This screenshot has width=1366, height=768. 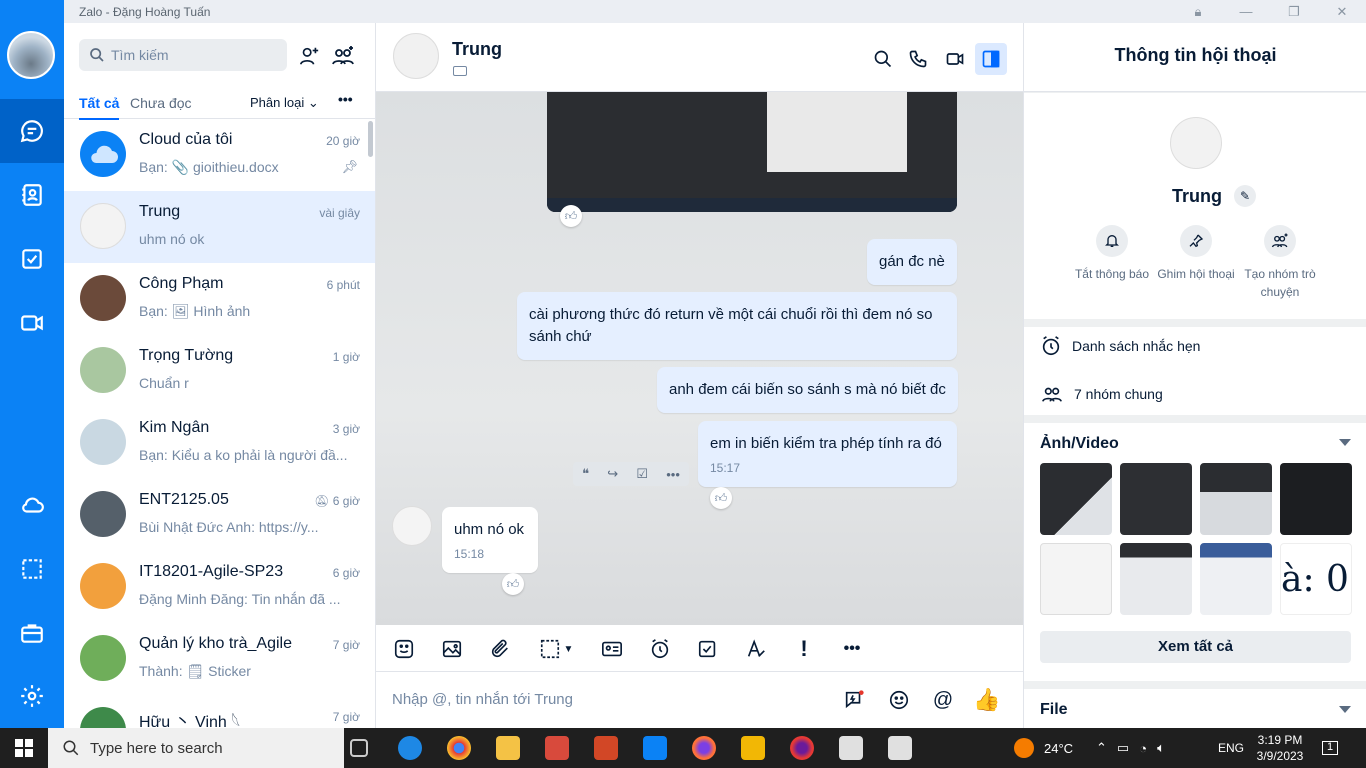 I want to click on see-all-button: Xem tất cả, so click(x=1195, y=647).